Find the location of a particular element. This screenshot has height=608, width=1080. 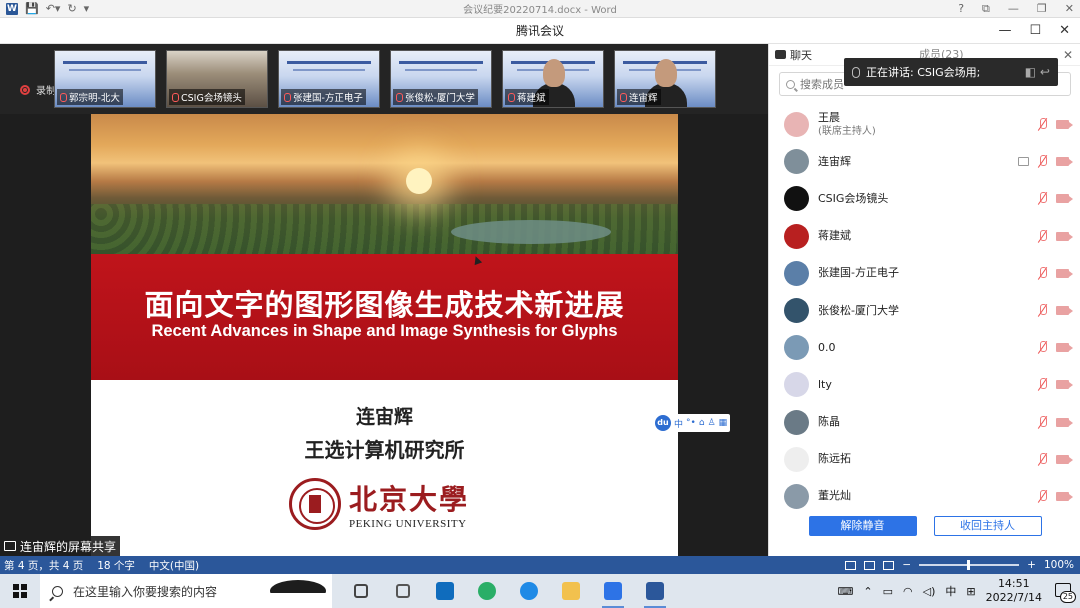

save-icon: 💾 is located at coordinates (32, 8).